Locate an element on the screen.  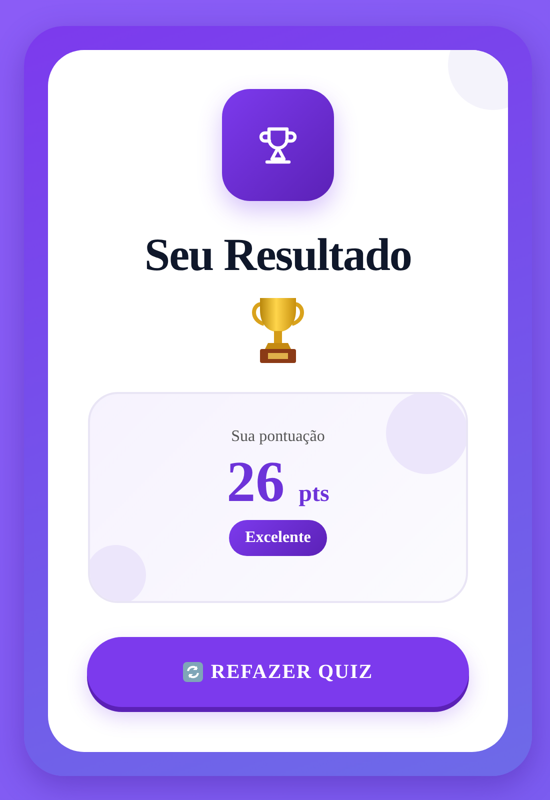
result-title: Seu Resultado is located at coordinates (278, 255).